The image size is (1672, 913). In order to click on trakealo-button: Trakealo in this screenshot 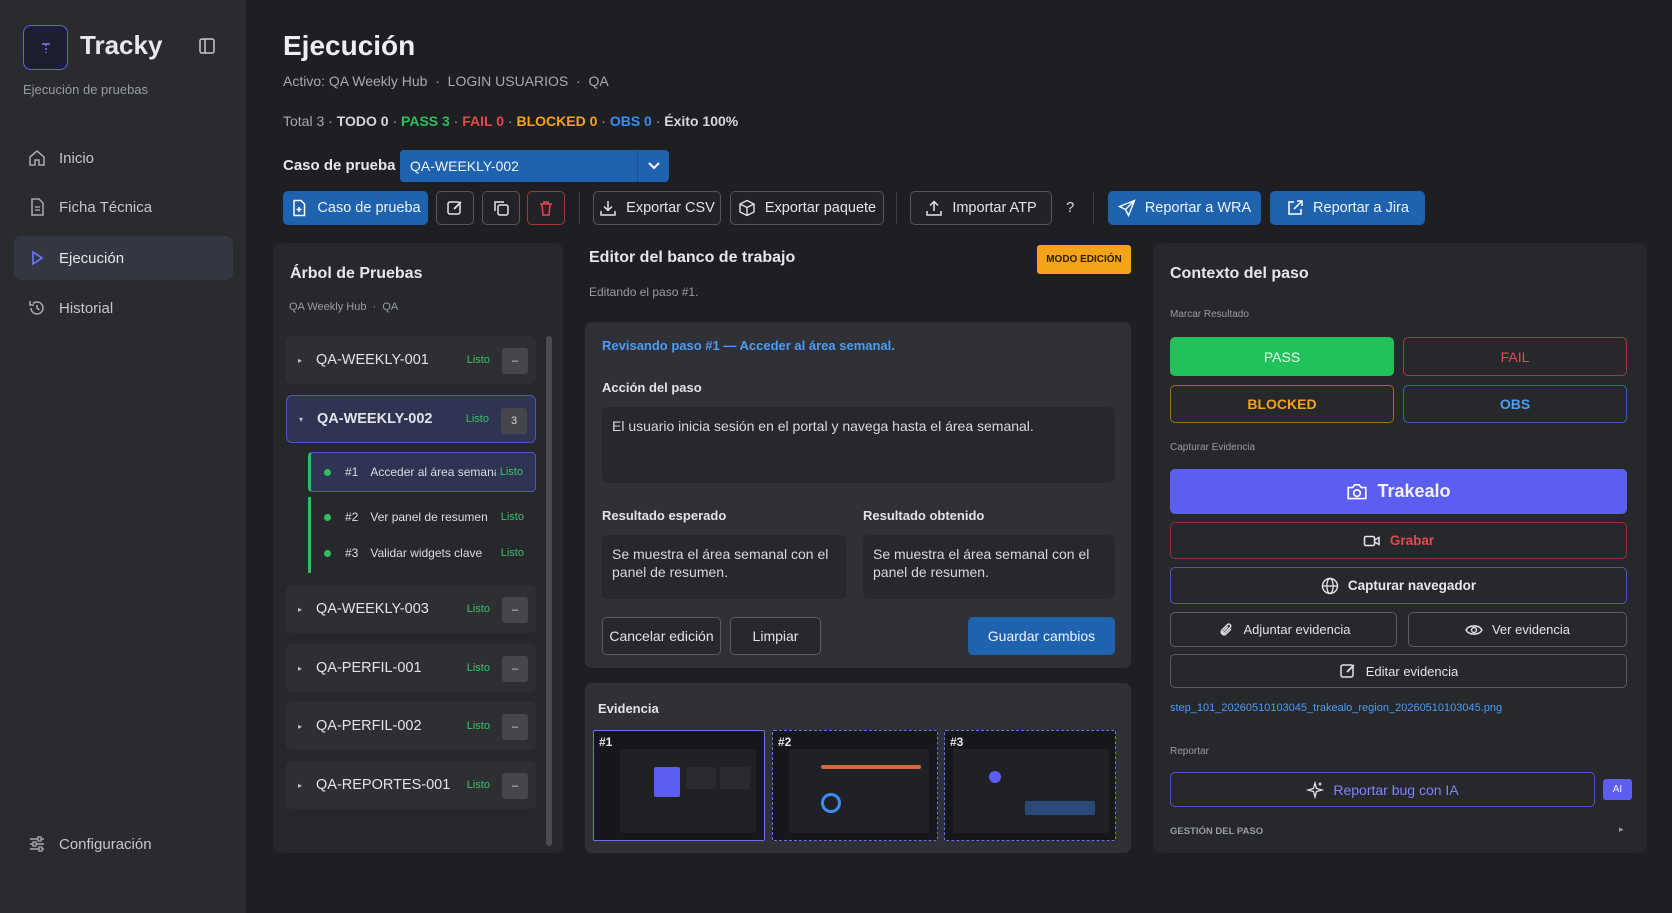, I will do `click(1398, 491)`.